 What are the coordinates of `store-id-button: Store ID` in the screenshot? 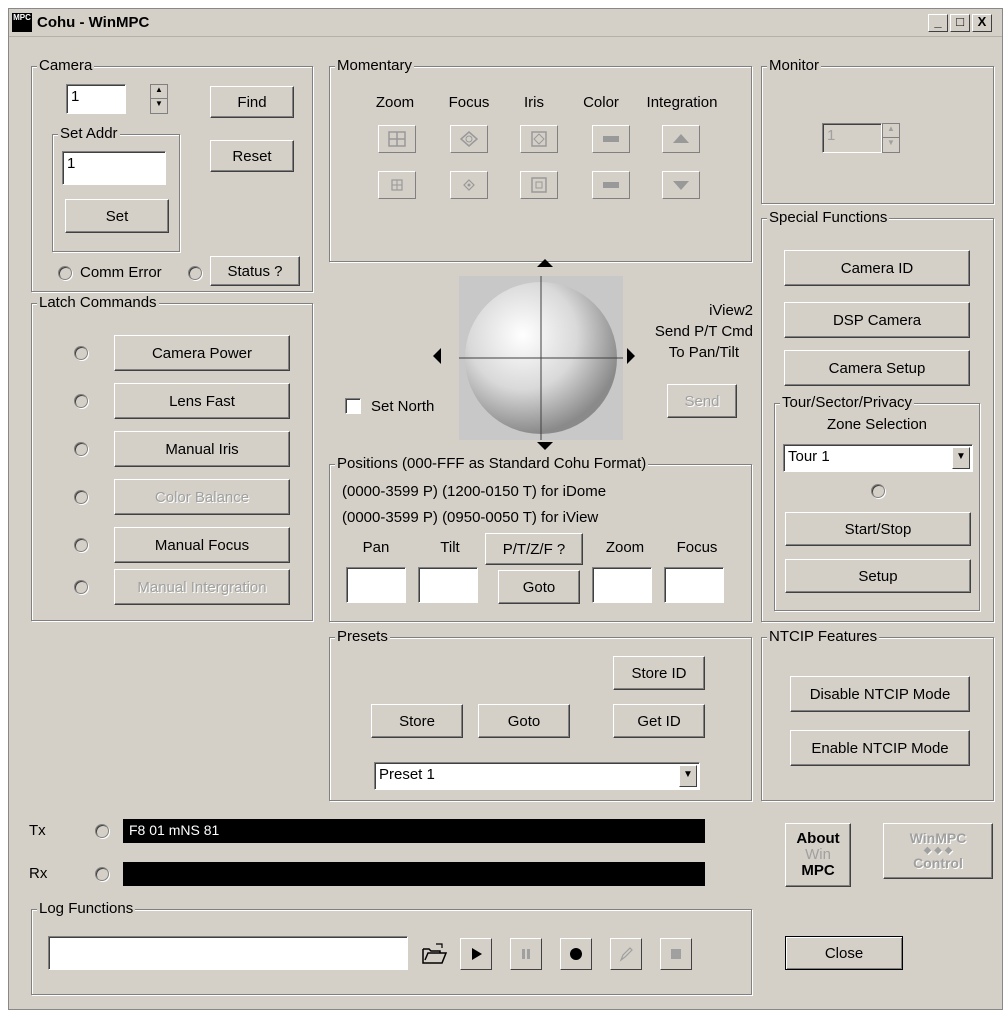 It's located at (659, 673).